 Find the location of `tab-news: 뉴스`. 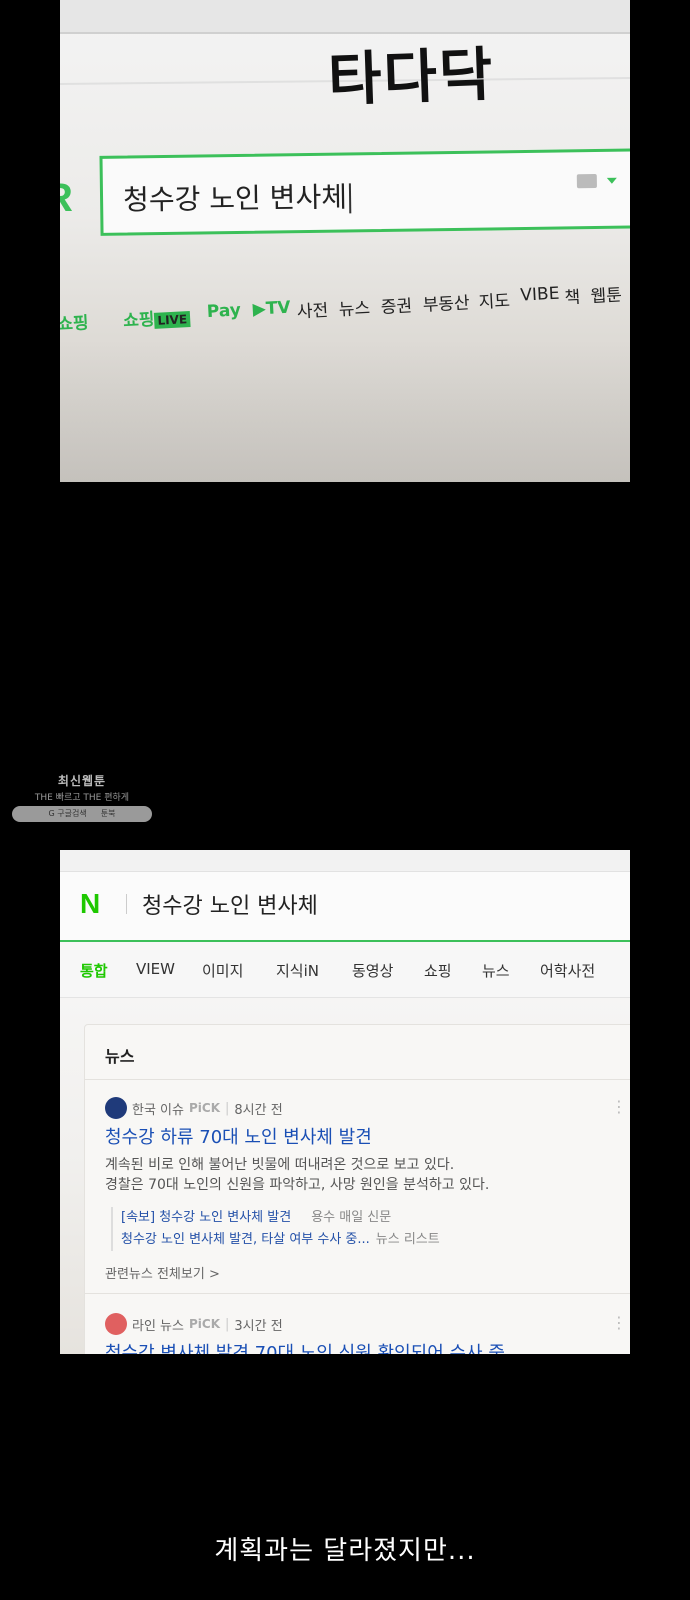

tab-news: 뉴스 is located at coordinates (496, 970).